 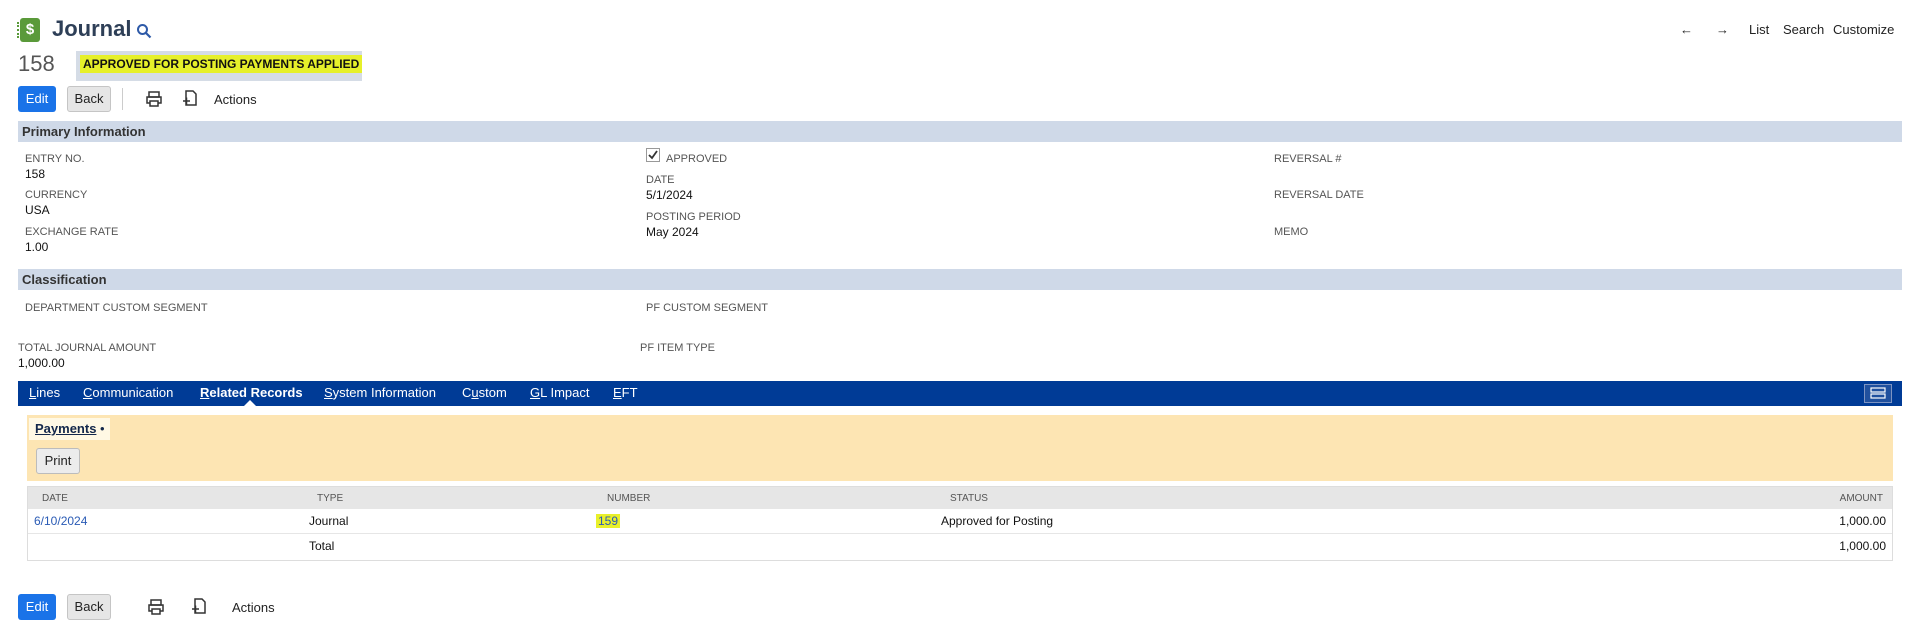 I want to click on row-date-link: 6/10/2024, so click(x=60, y=521).